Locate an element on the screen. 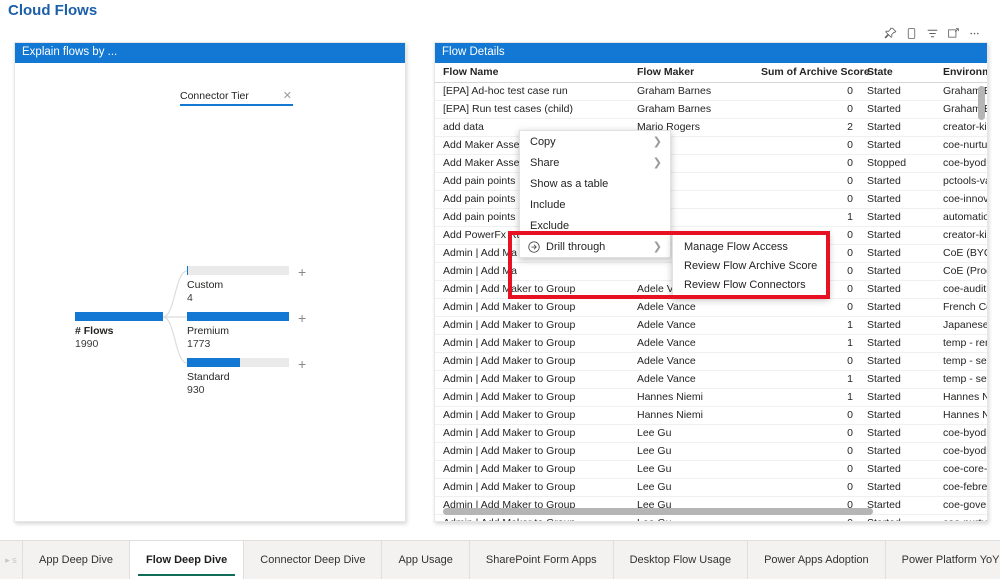 The height and width of the screenshot is (579, 1000). pin-icon is located at coordinates (890, 33).